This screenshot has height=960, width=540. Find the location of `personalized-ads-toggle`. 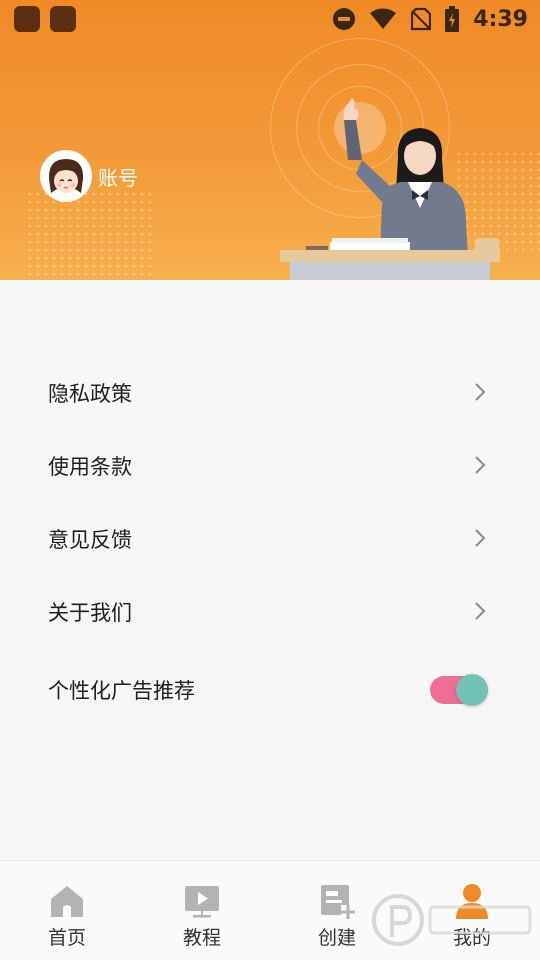

personalized-ads-toggle is located at coordinates (459, 689).